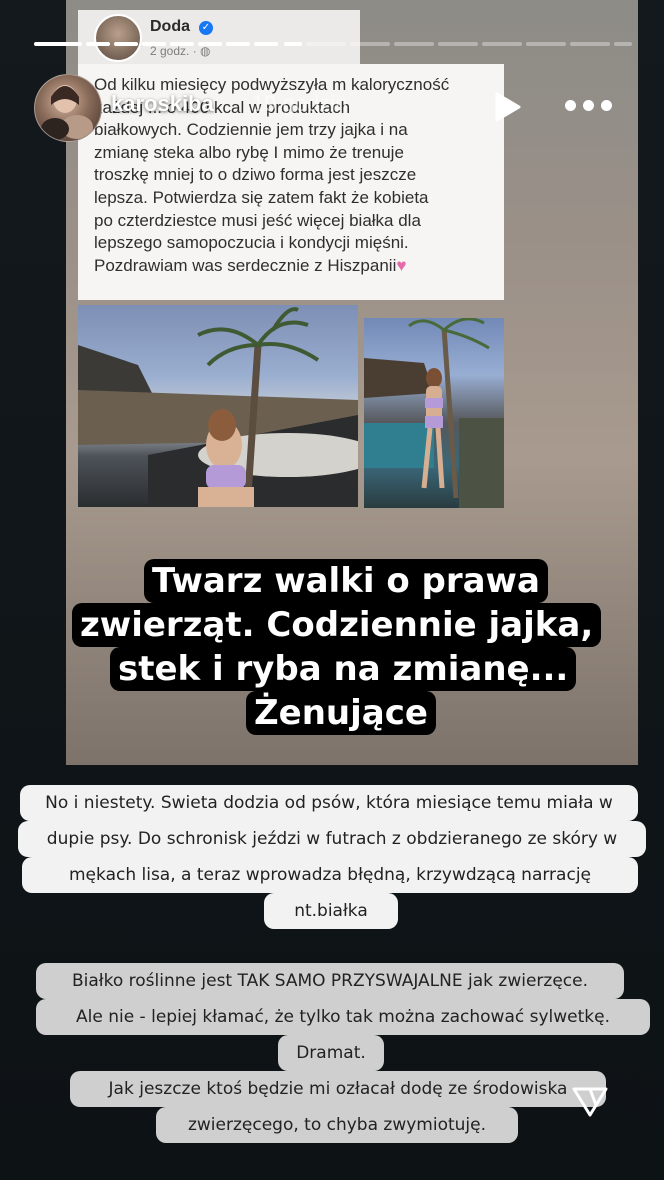  I want to click on more-icon, so click(589, 107).